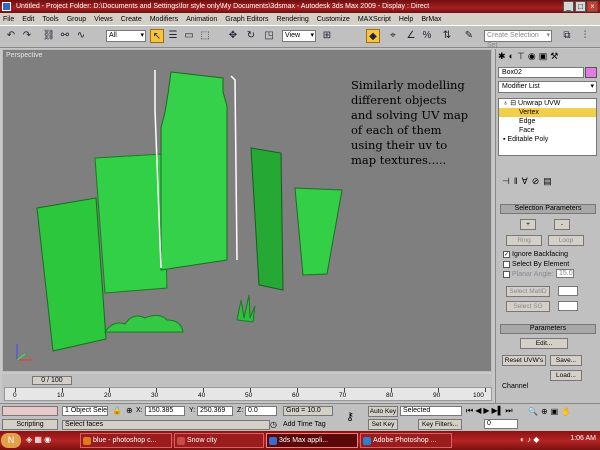 The width and height of the screenshot is (600, 450). What do you see at coordinates (547, 181) in the screenshot?
I see `configure-sets-icon: ▤` at bounding box center [547, 181].